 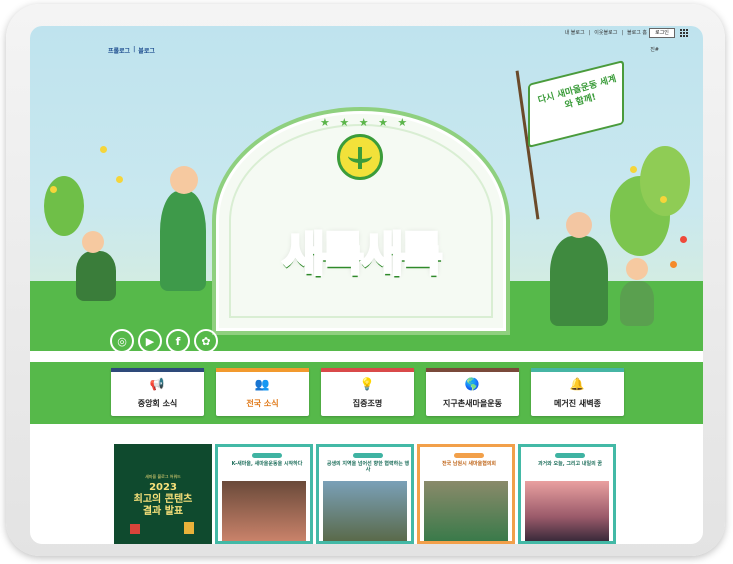 What do you see at coordinates (157, 403) in the screenshot?
I see `menu-label: 중앙회 소식` at bounding box center [157, 403].